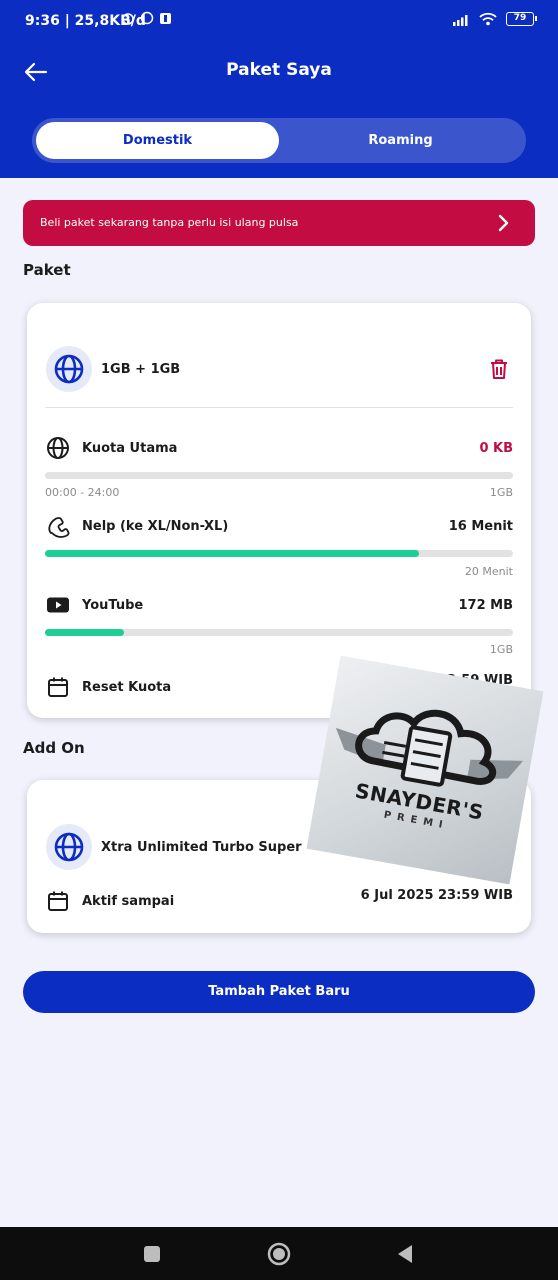 This screenshot has height=1280, width=558. I want to click on youtube-progress, so click(279, 632).